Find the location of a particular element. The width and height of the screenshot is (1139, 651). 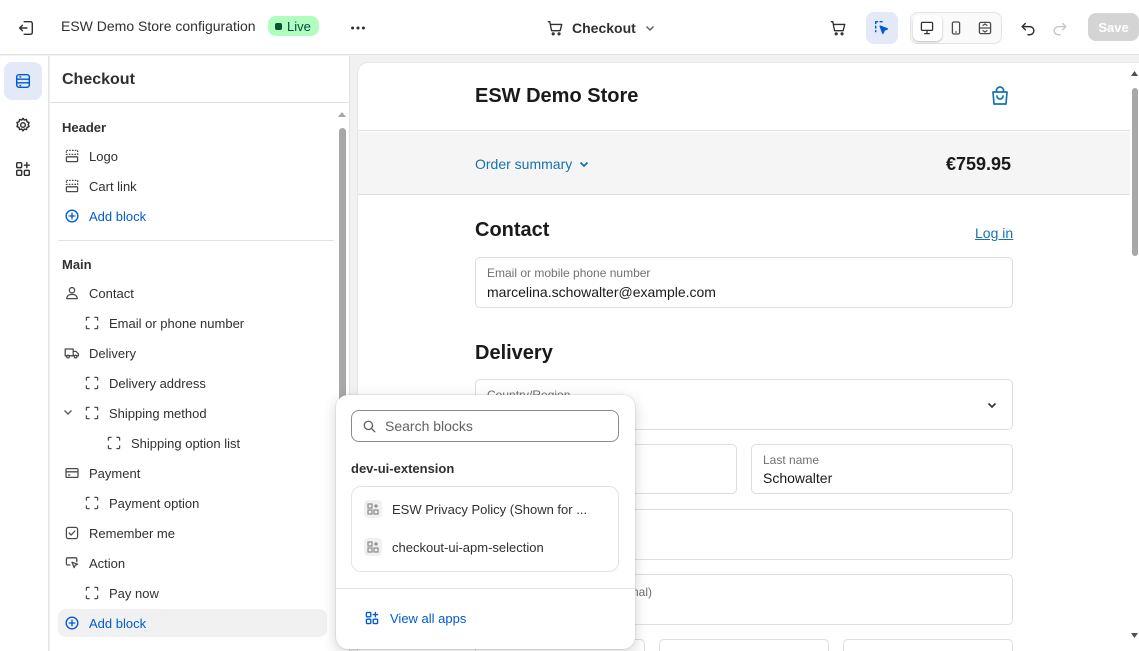

last-name-field: Last name Schowalter is located at coordinates (882, 469).